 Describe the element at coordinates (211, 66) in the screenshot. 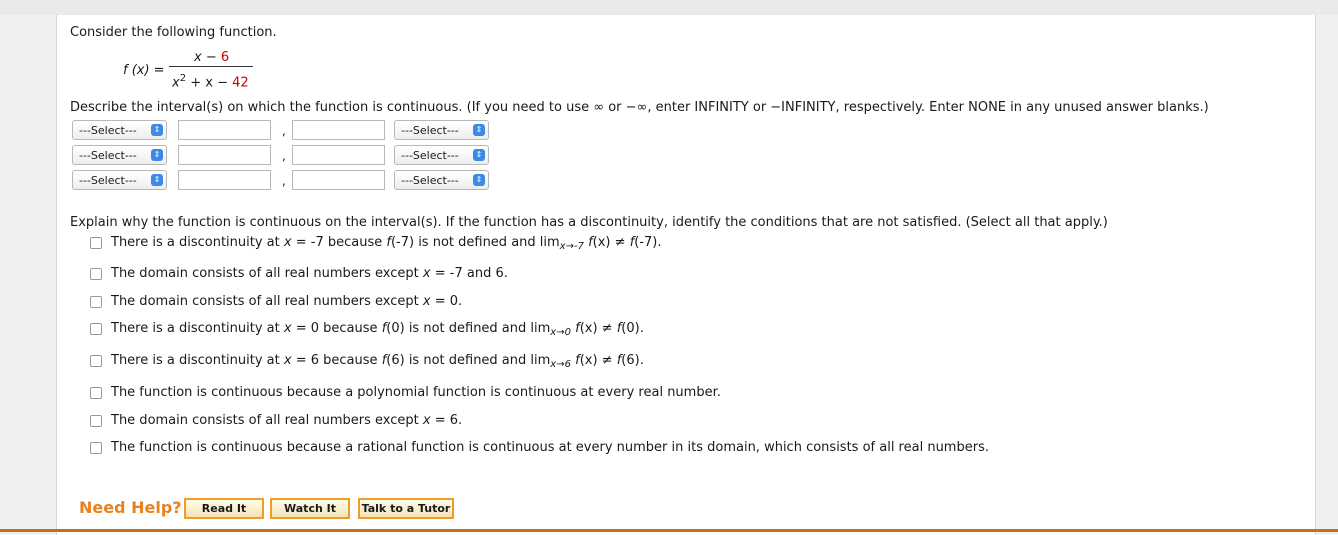

I see `fraction-bar` at that location.